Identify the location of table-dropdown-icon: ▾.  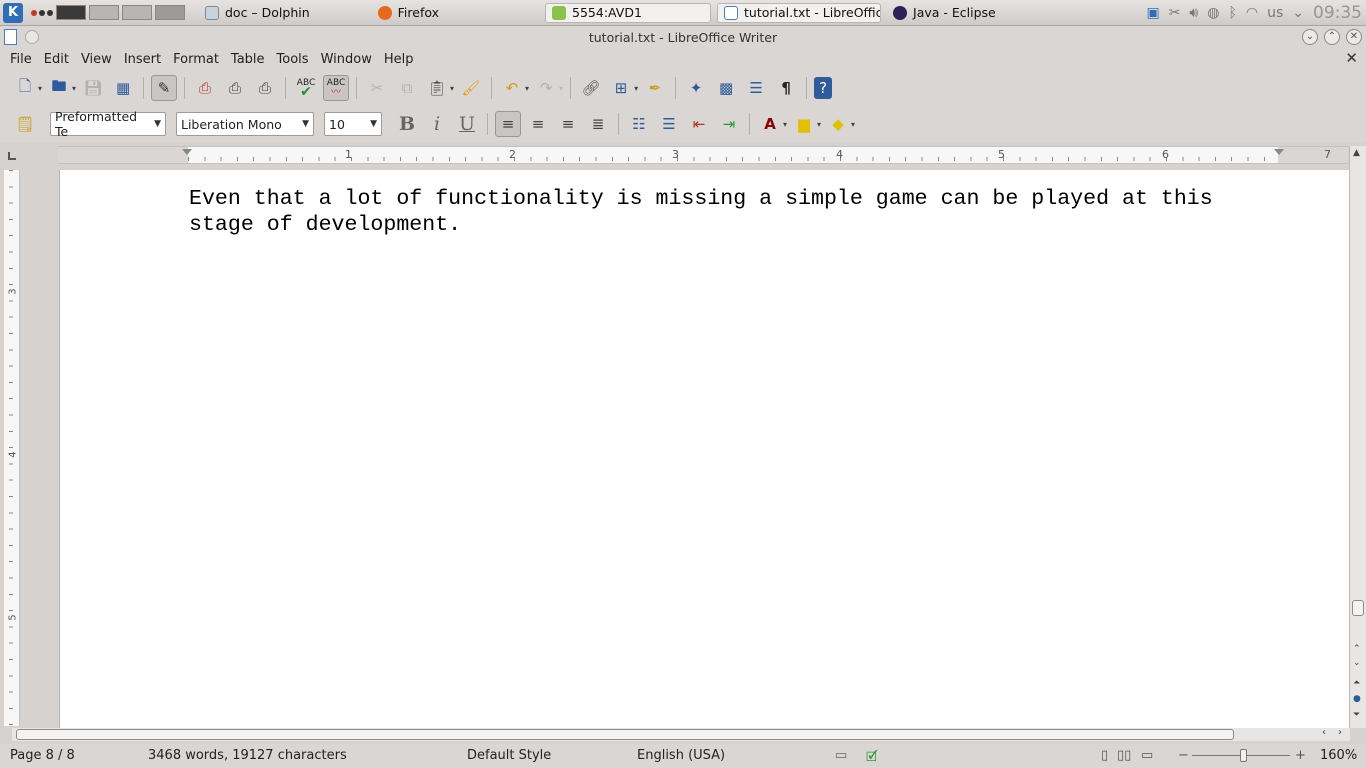
(636, 88).